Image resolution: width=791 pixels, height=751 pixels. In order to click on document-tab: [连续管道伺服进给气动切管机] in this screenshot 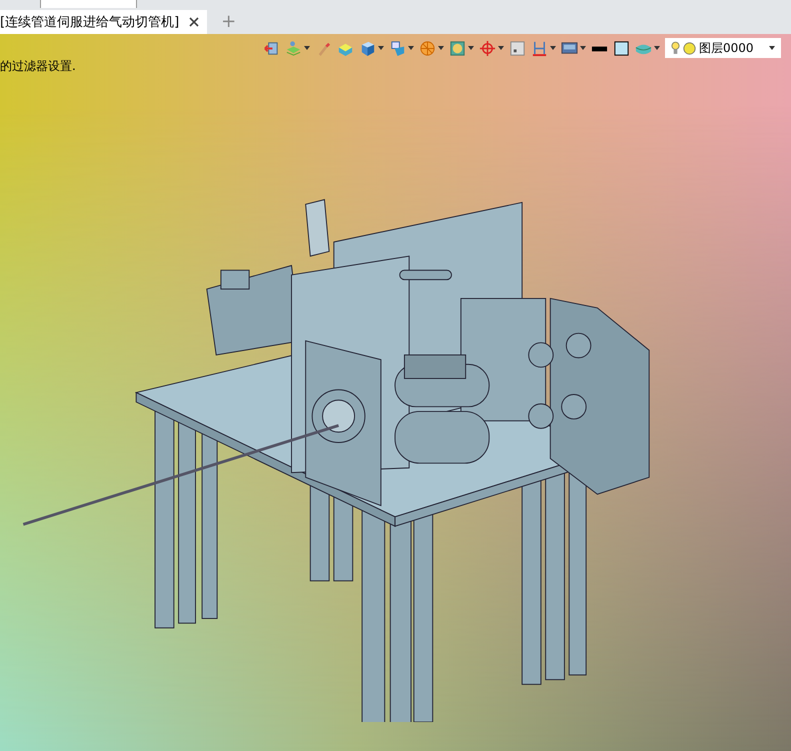, I will do `click(104, 22)`.